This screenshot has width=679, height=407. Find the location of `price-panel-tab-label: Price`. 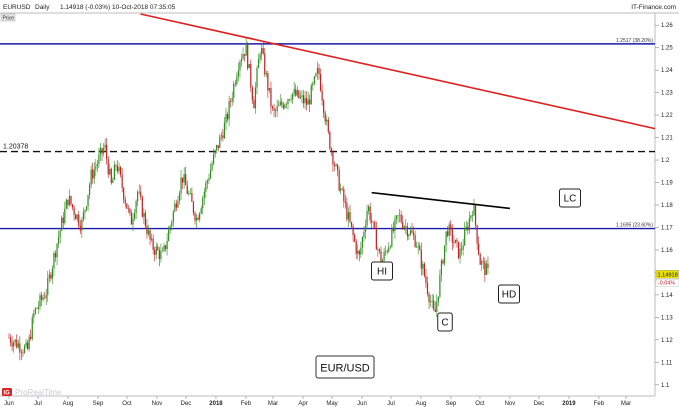

price-panel-tab-label: Price is located at coordinates (9, 19).